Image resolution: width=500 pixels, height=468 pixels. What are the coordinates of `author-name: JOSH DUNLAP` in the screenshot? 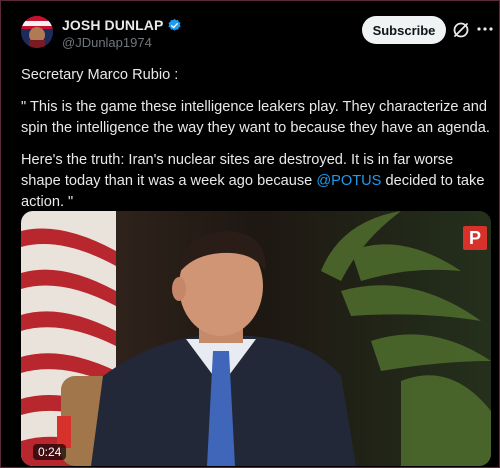 It's located at (112, 25).